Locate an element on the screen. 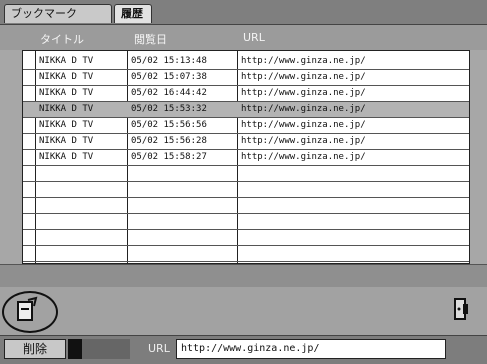  column-header-date: 閲覧日 is located at coordinates (150, 39).